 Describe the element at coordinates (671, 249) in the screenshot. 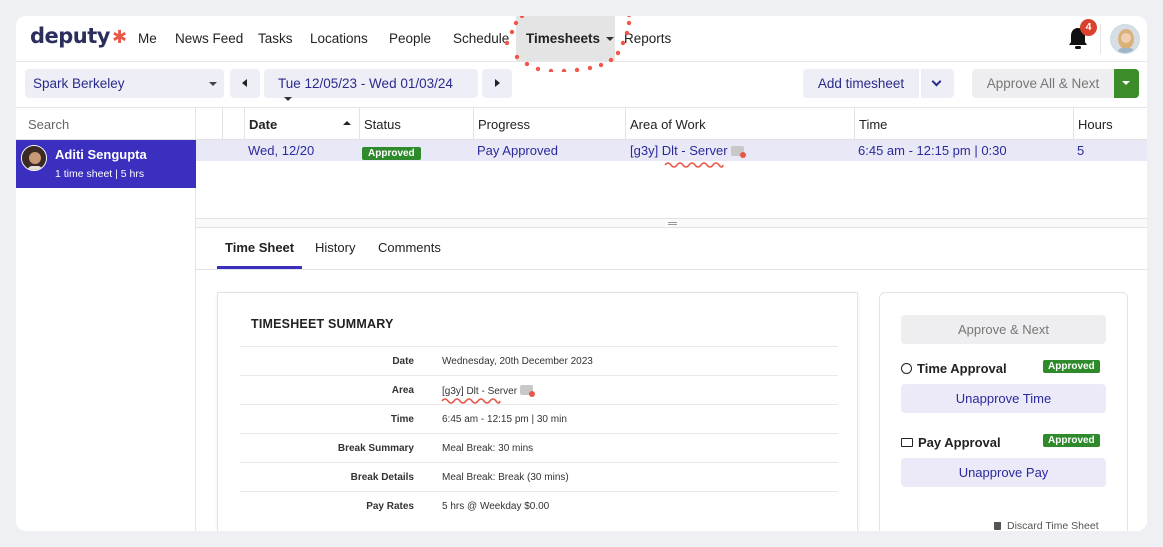

I see `detail-tabs: Time Sheet History Comments` at that location.